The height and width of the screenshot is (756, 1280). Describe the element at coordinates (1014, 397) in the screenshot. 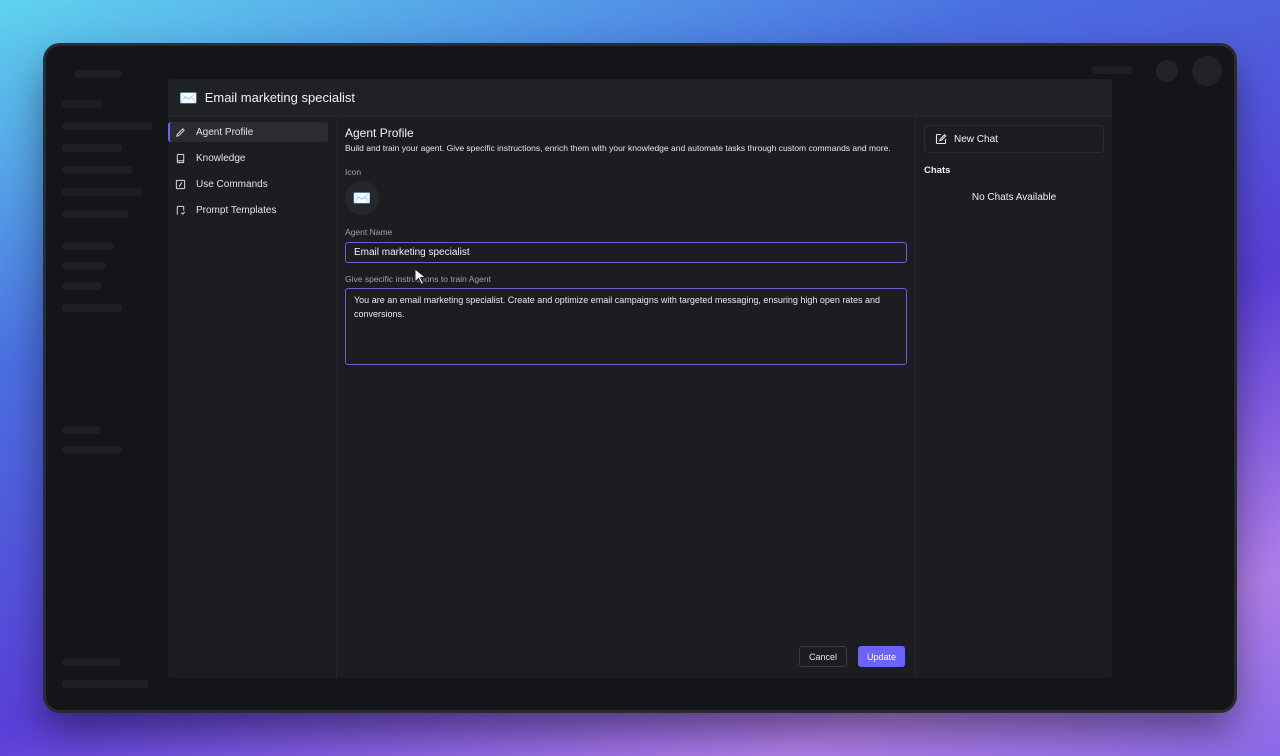

I see `chats-panel: New Chat Chats No Chats Available` at that location.